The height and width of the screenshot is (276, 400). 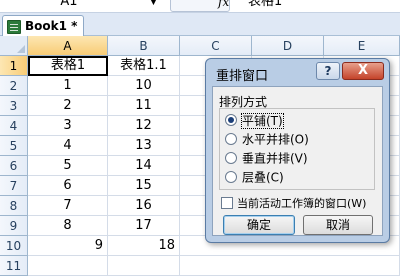 I want to click on cell-a7: 6, so click(x=68, y=186).